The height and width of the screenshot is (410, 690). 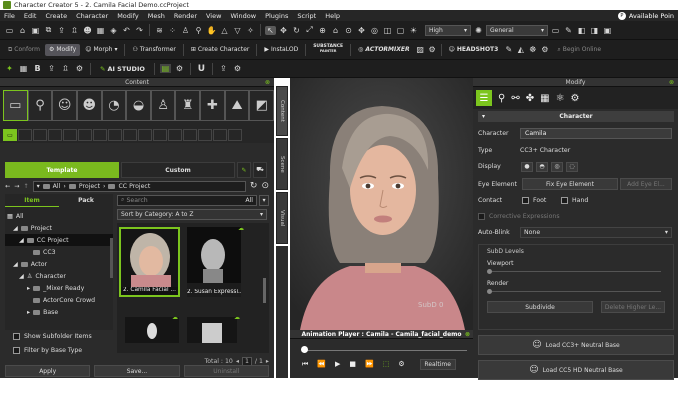 What do you see at coordinates (153, 50) in the screenshot?
I see `transformer-button: ⚇ Transformer` at bounding box center [153, 50].